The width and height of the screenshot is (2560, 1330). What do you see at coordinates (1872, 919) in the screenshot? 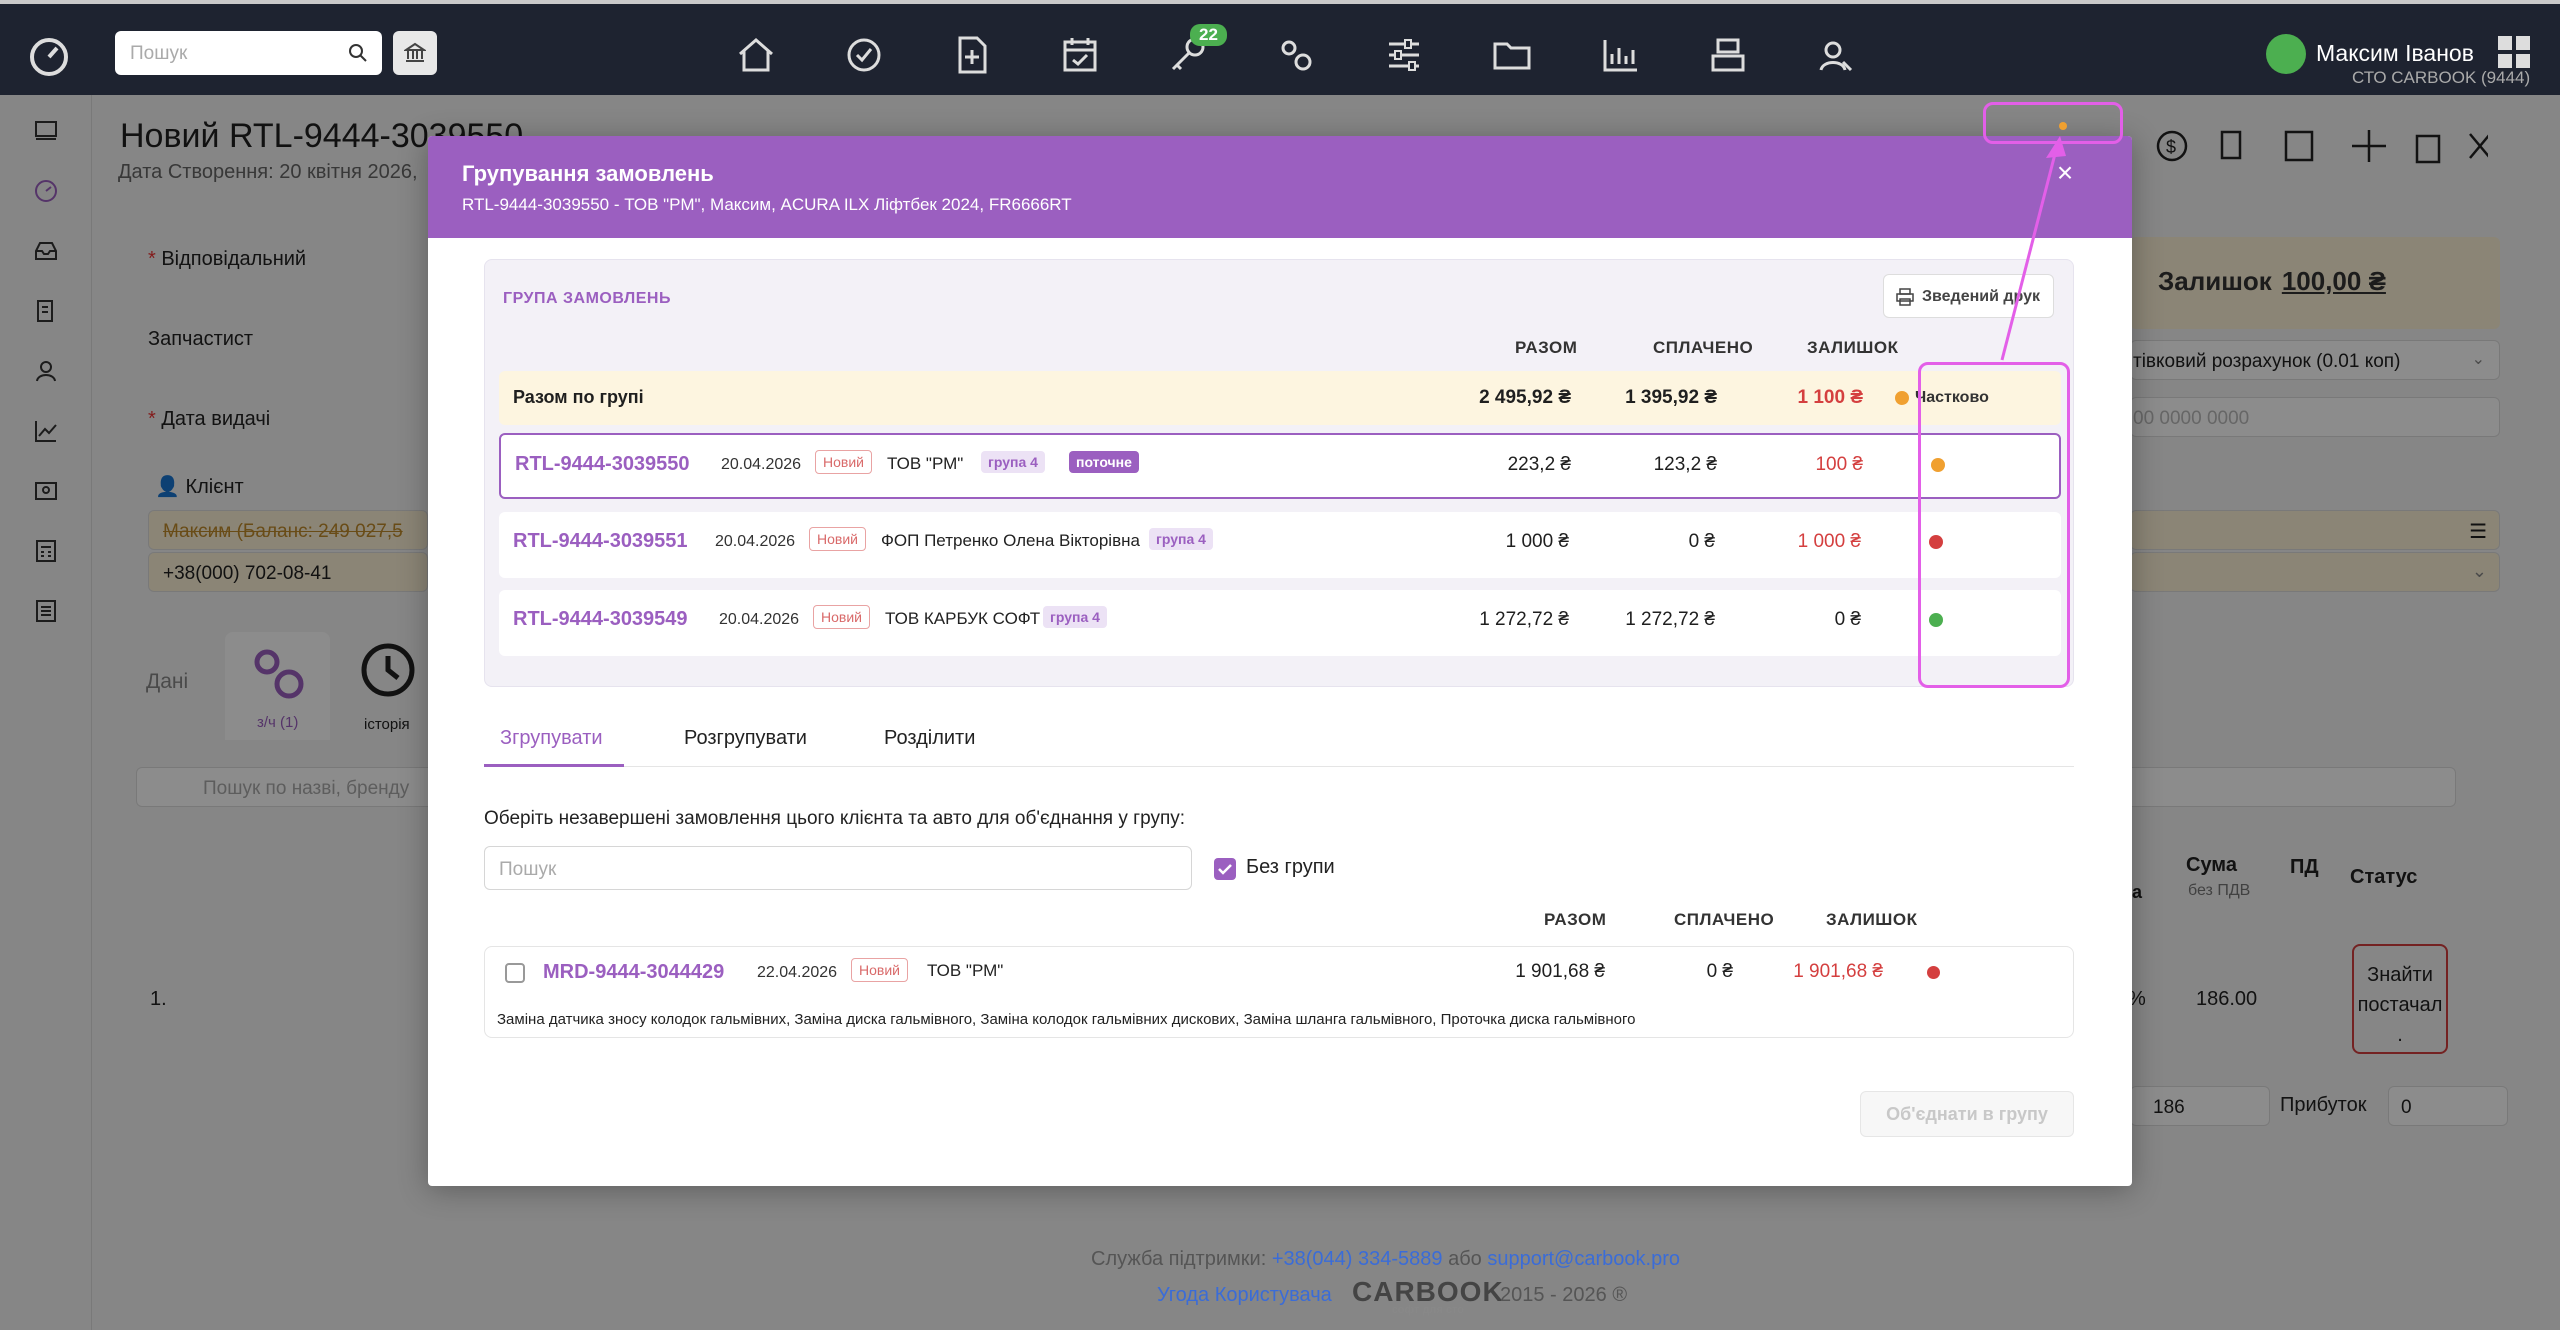
I see `cand-col-rest: ЗАЛИШОК` at bounding box center [1872, 919].